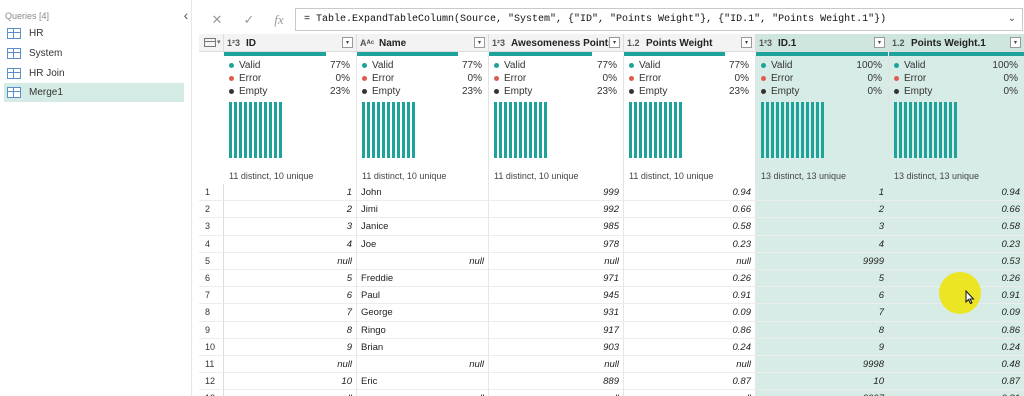 This screenshot has height=396, width=1024. What do you see at coordinates (423, 330) in the screenshot?
I see `table-cell: Ringo` at bounding box center [423, 330].